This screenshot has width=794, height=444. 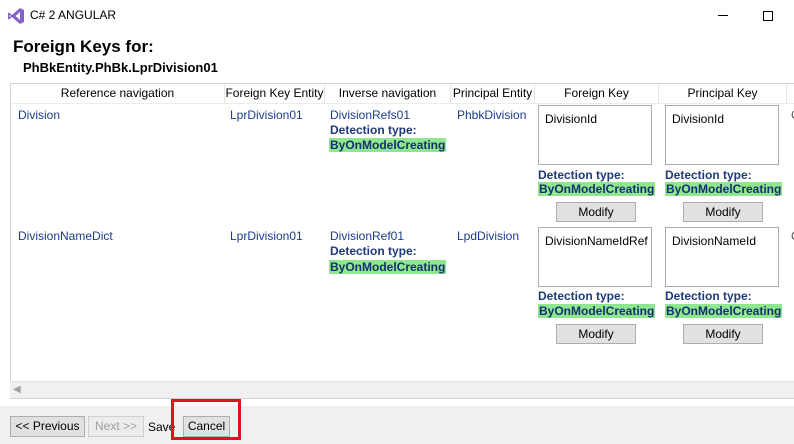 I want to click on reference-navigation-cell: DivisionNameDict, so click(x=65, y=236).